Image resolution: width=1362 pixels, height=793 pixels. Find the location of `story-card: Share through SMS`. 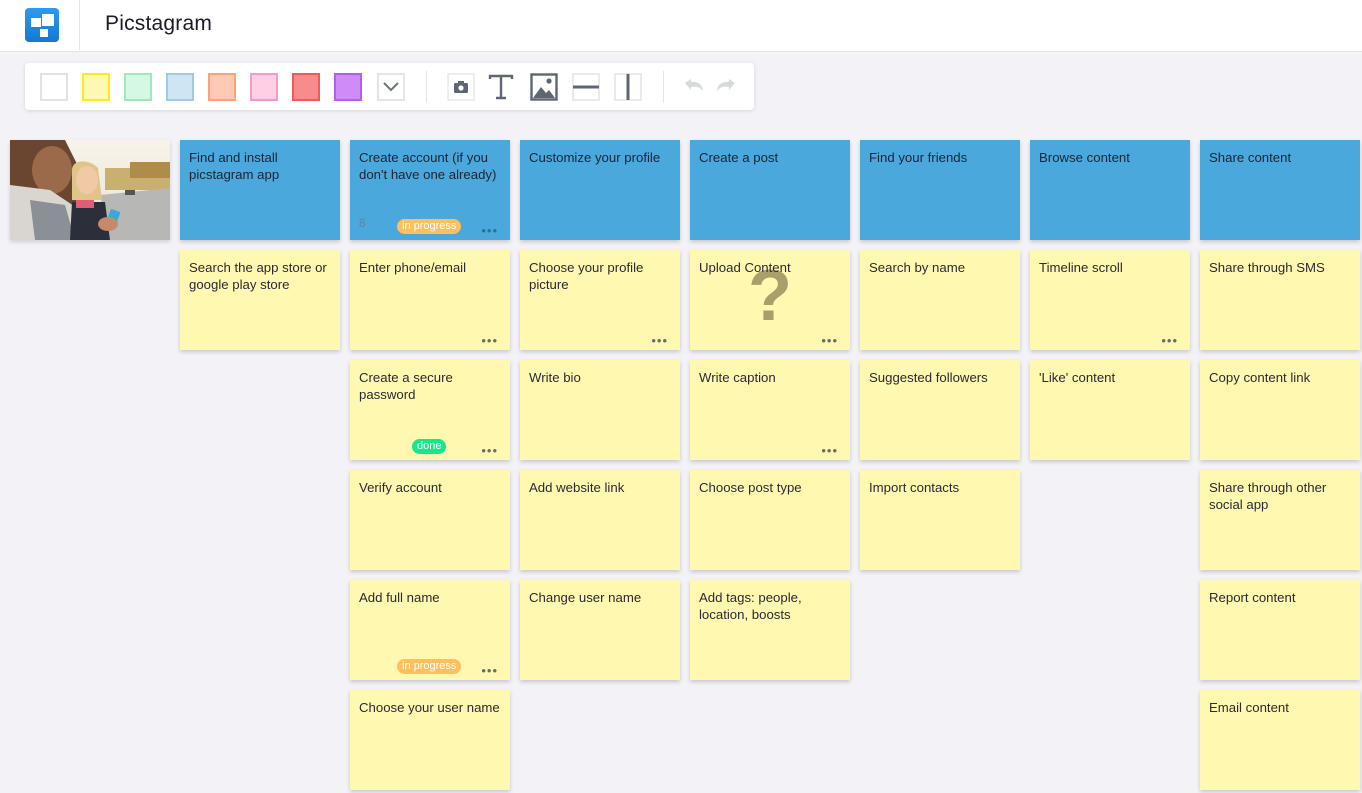

story-card: Share through SMS is located at coordinates (1280, 300).